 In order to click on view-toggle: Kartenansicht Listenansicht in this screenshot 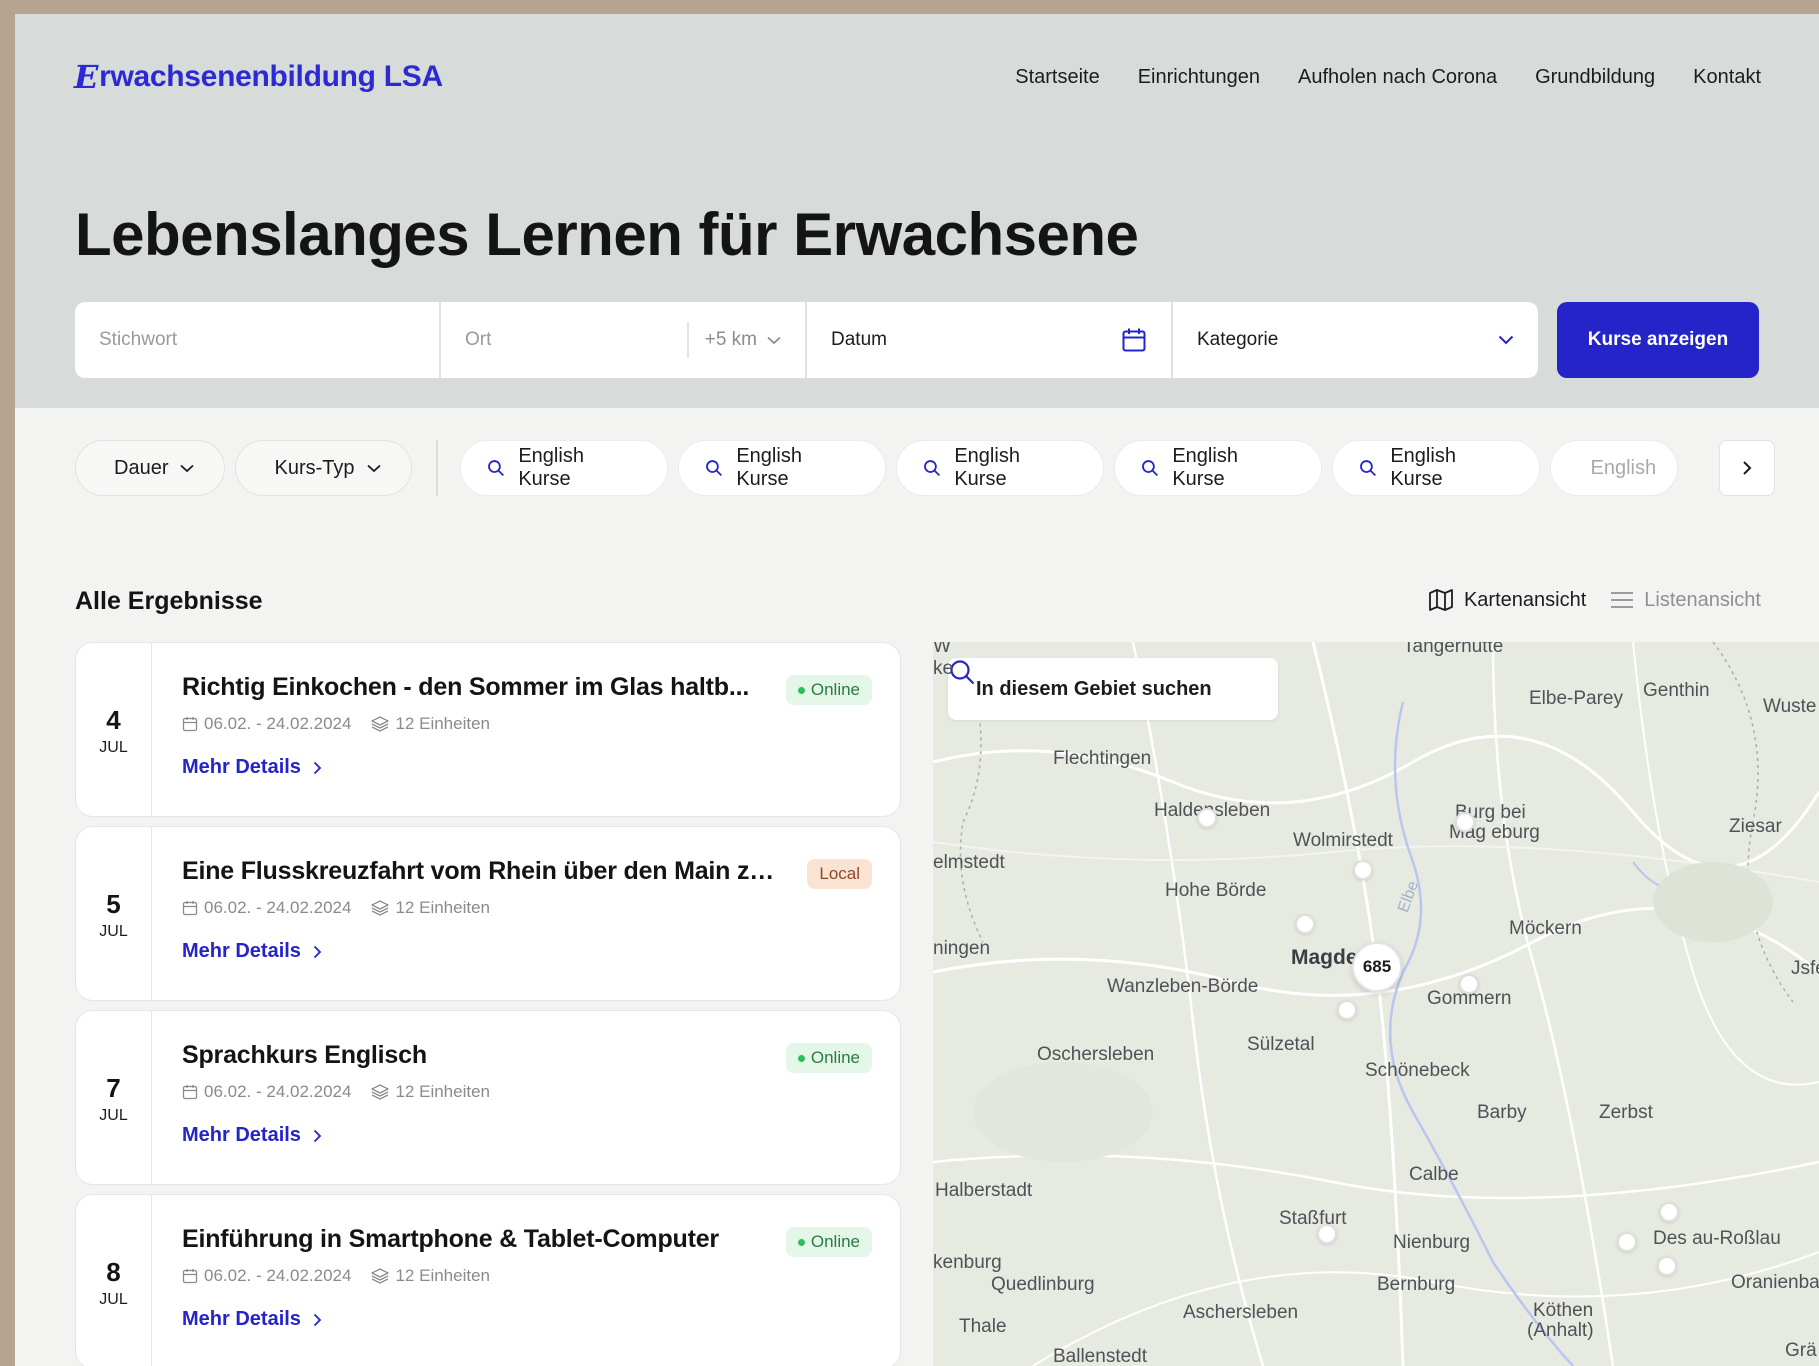, I will do `click(1594, 600)`.